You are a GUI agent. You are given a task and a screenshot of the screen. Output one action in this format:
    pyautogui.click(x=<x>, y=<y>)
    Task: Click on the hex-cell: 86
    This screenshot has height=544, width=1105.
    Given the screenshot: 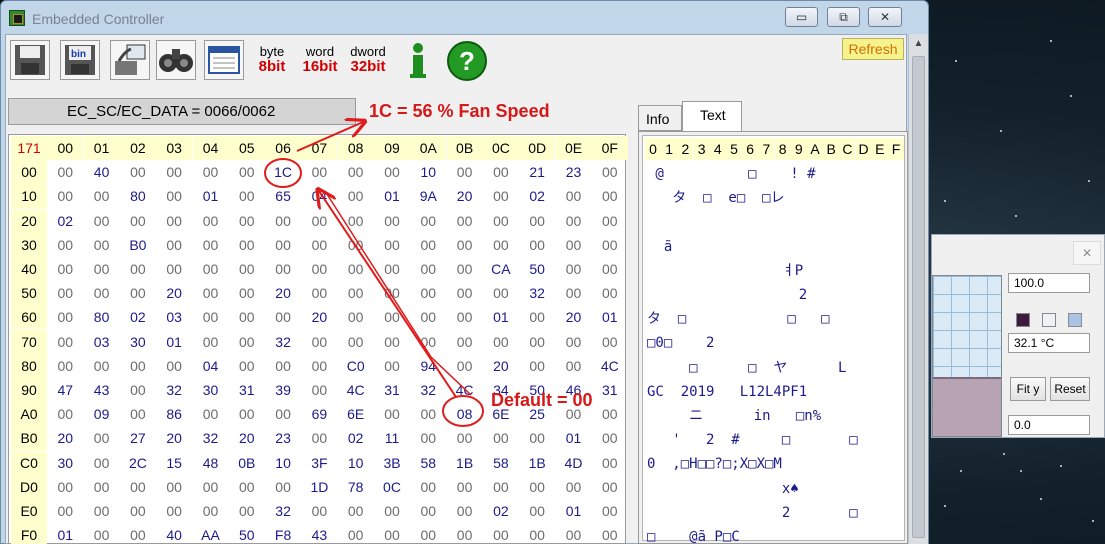 What is the action you would take?
    pyautogui.click(x=174, y=414)
    